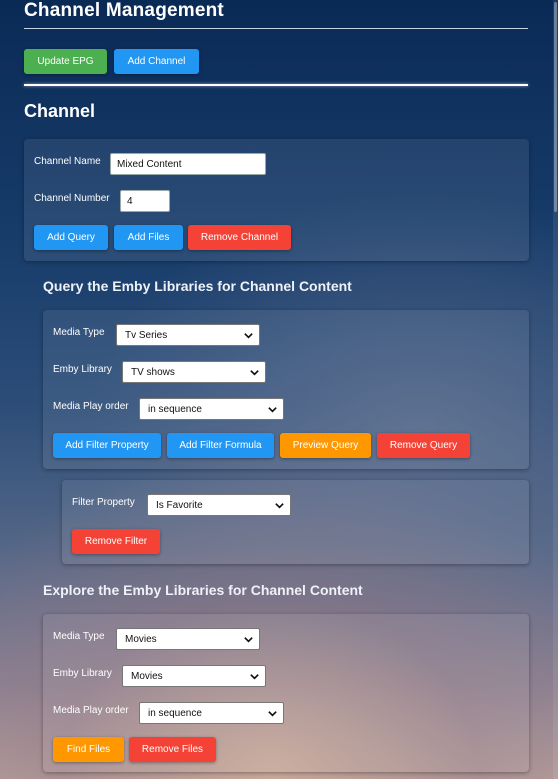 Image resolution: width=558 pixels, height=779 pixels. What do you see at coordinates (147, 676) in the screenshot?
I see `explore-library-value: Movies` at bounding box center [147, 676].